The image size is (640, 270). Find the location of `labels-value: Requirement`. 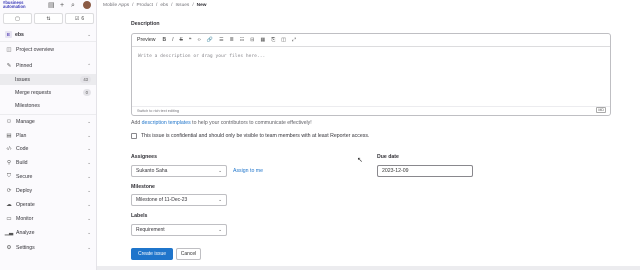

labels-value: Requirement is located at coordinates (150, 230).